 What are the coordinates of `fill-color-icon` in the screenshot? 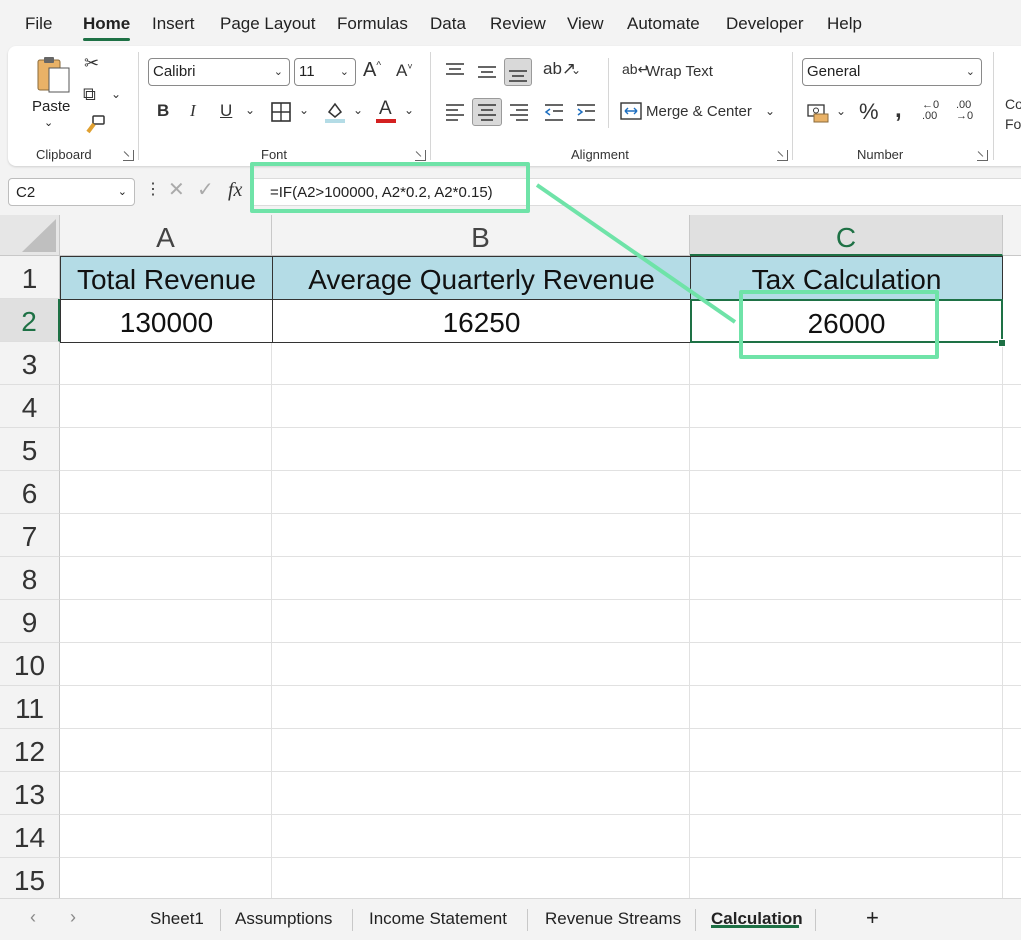 It's located at (335, 112).